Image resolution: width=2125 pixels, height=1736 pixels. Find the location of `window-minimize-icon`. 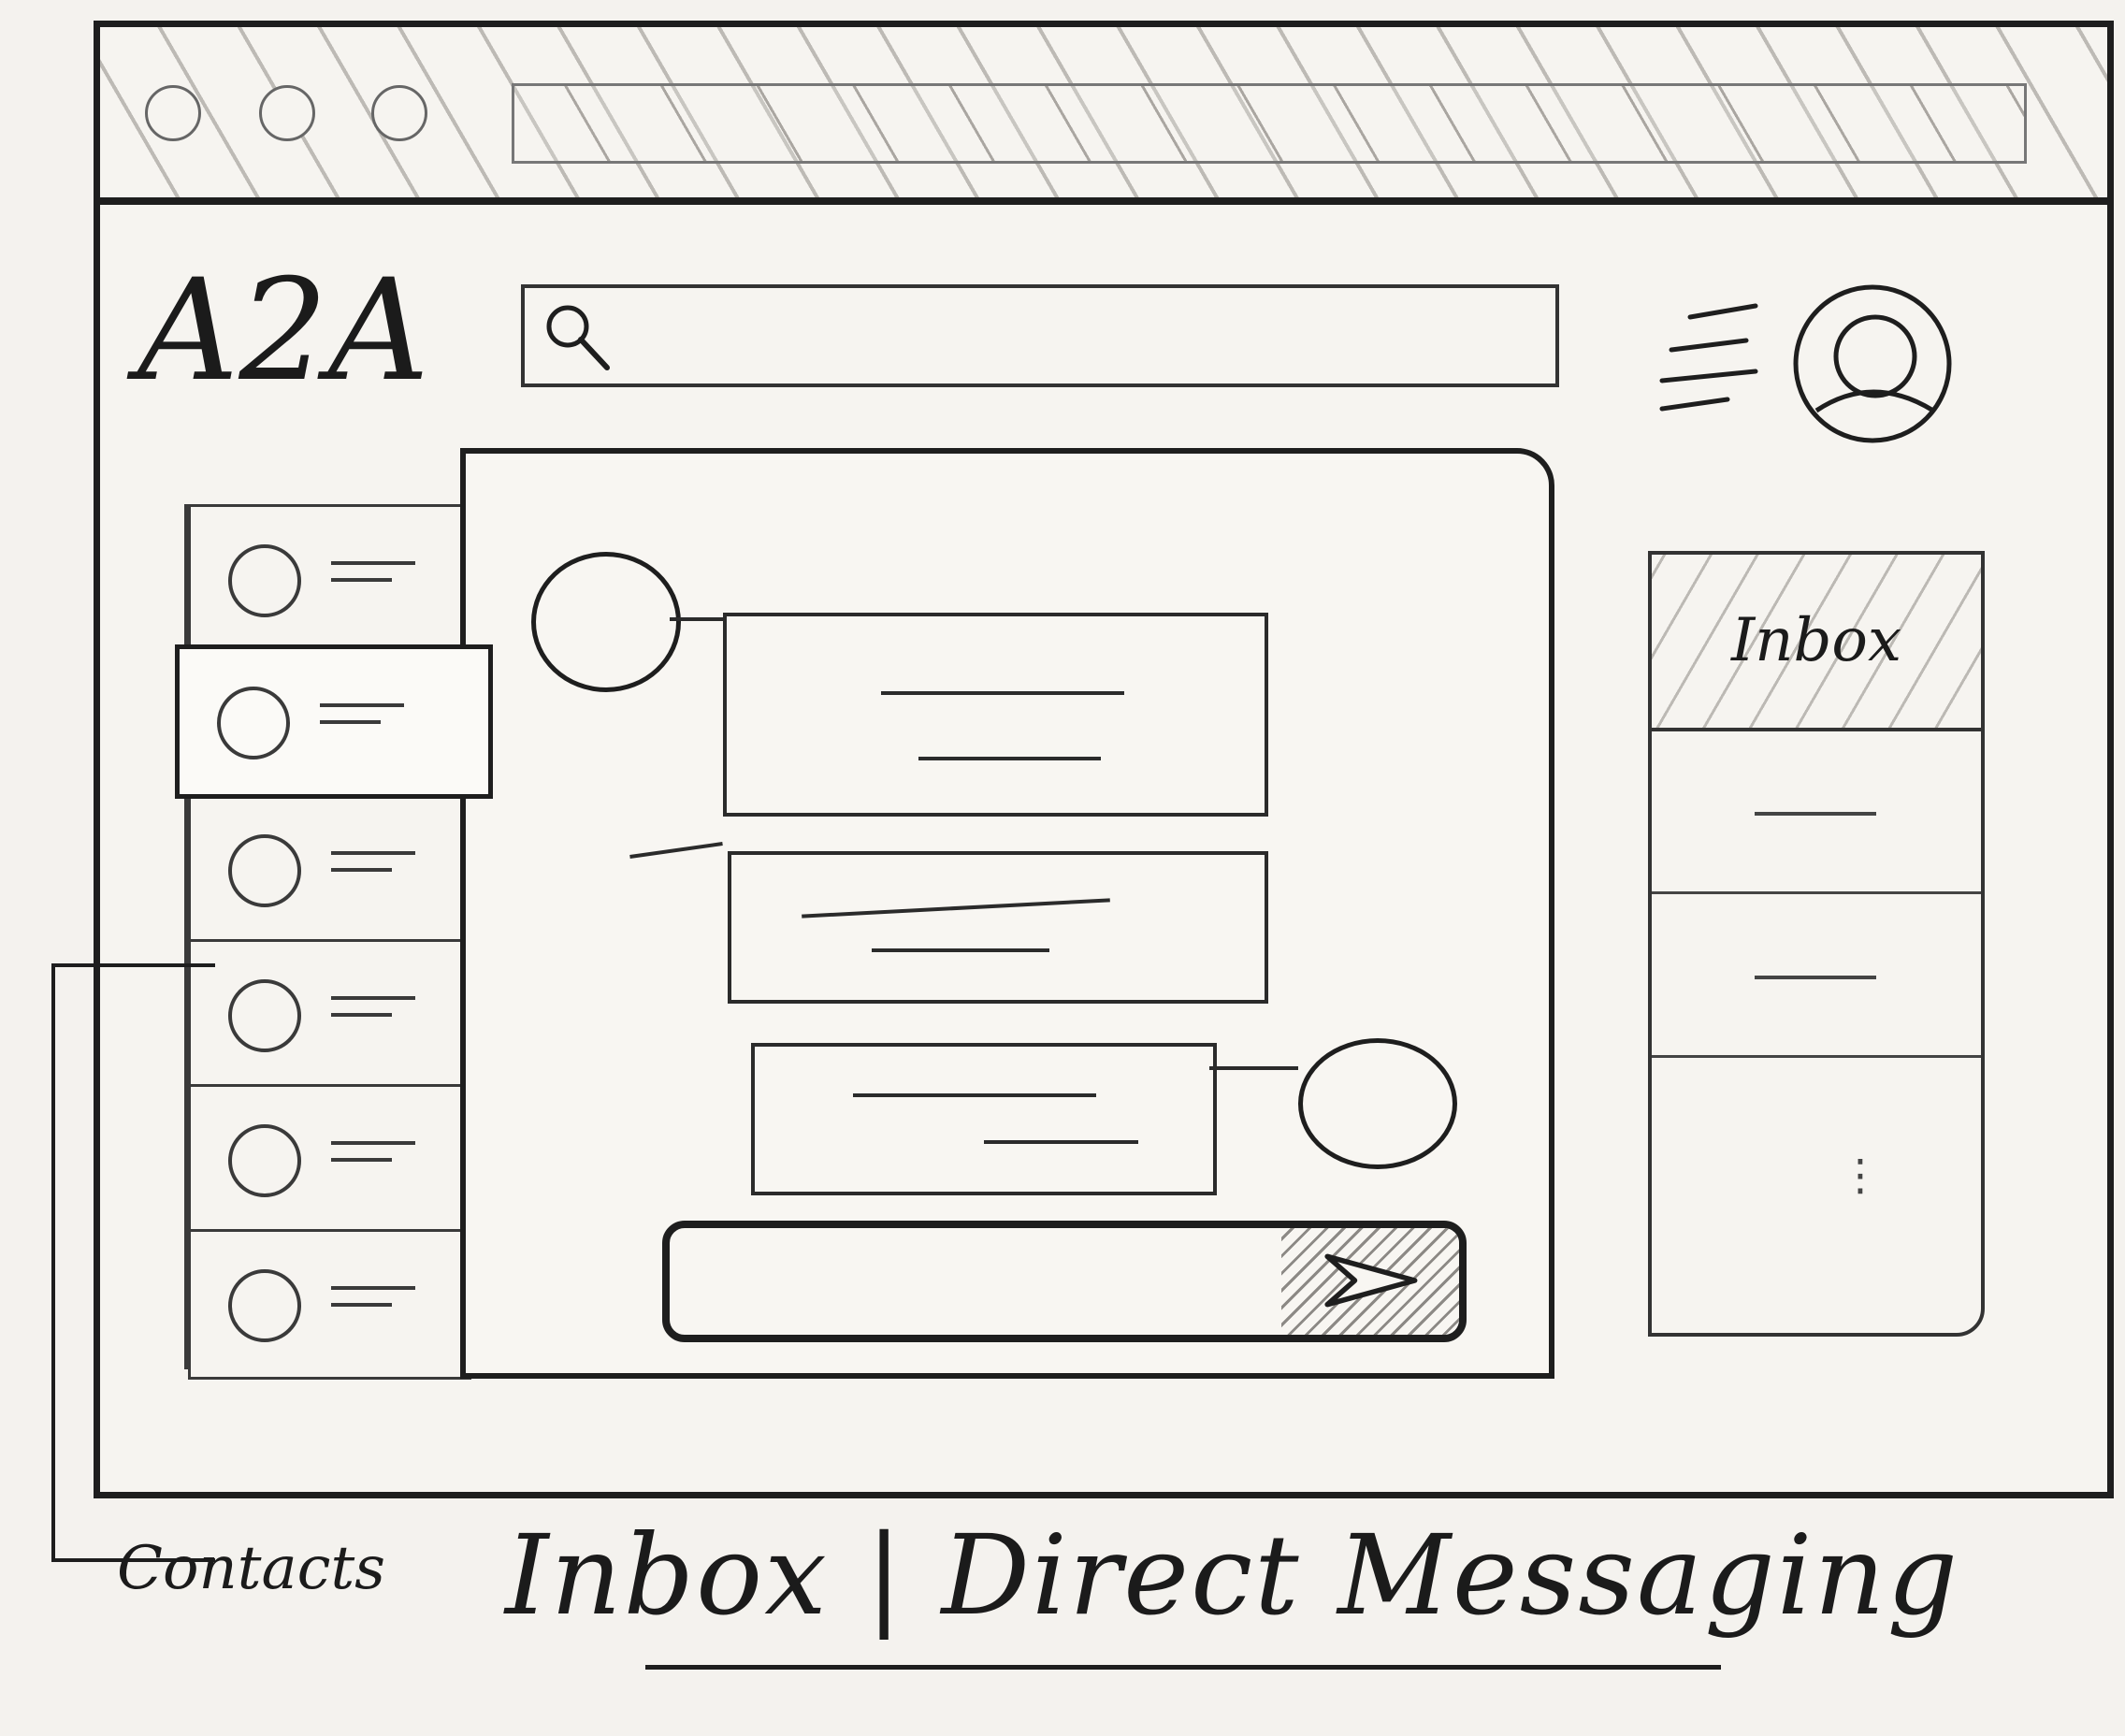

window-minimize-icon is located at coordinates (287, 113).